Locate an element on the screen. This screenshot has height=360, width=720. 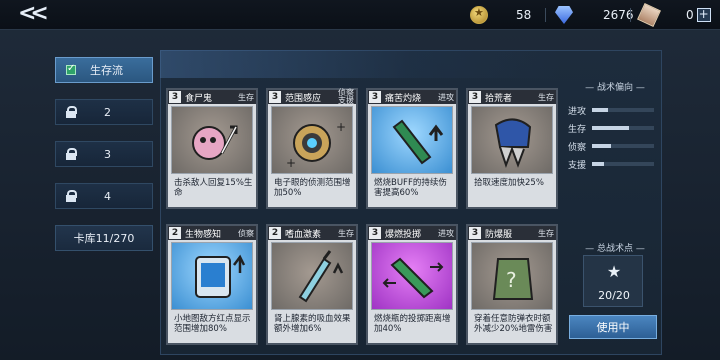
card-name: 嗜血激素 is located at coordinates (303, 234).